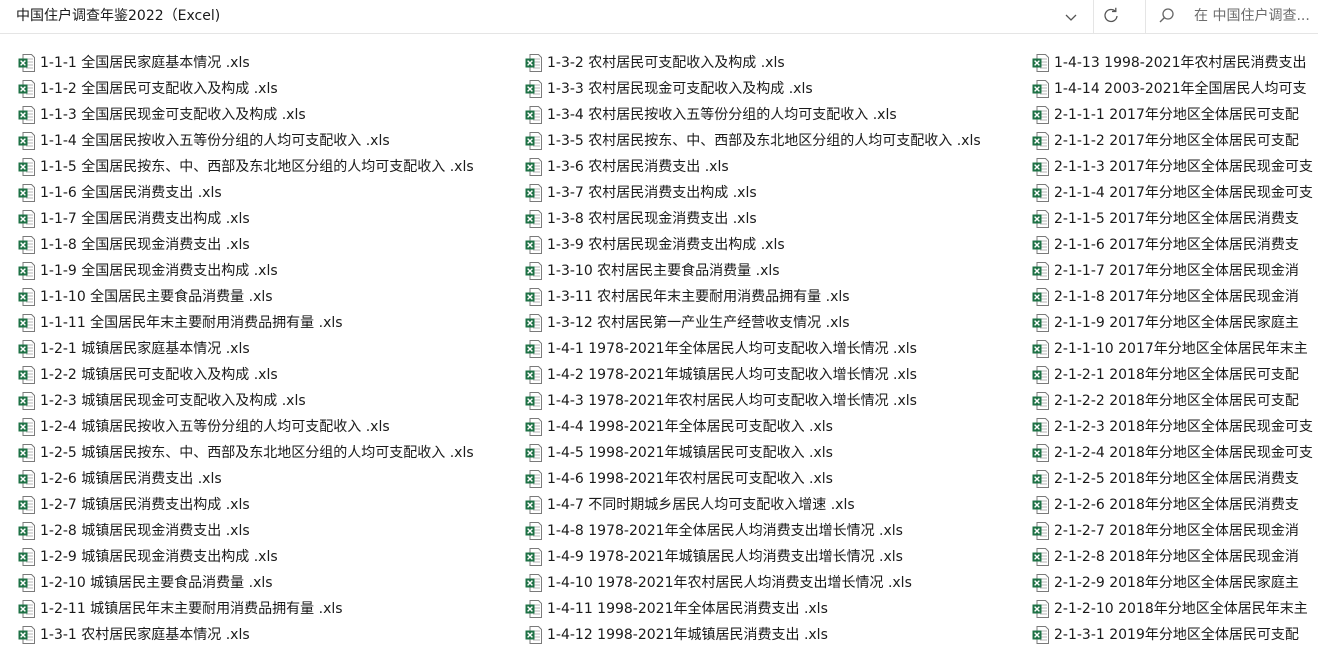  What do you see at coordinates (753, 557) in the screenshot?
I see `file-item: 1-4-9 1978-2021年城镇居民人均消费支出增长情况 .xls` at bounding box center [753, 557].